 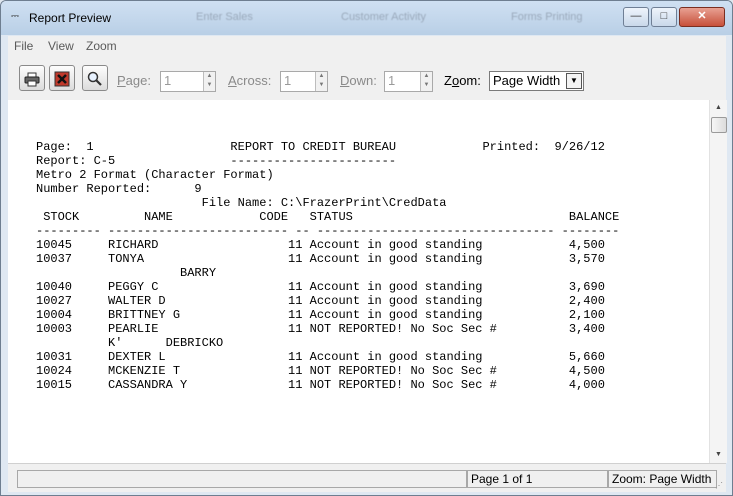 I want to click on printer-icon, so click(x=32, y=78).